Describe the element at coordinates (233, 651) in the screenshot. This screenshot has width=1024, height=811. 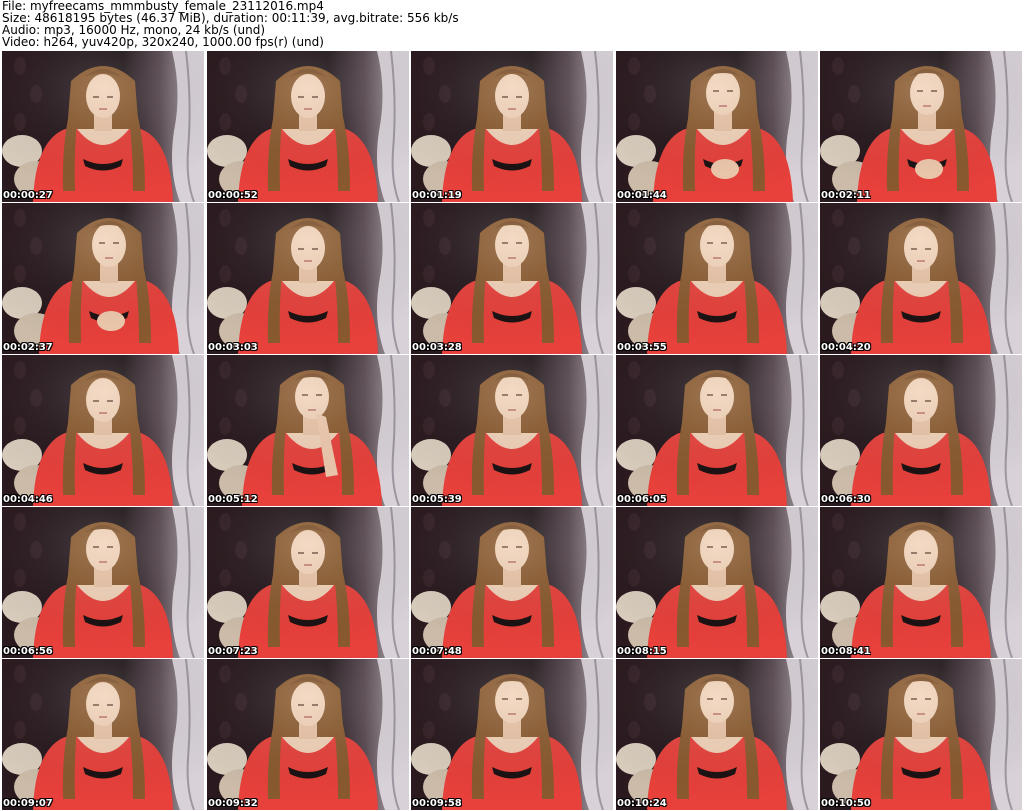
I see `thumbnail-timestamp: 00:07:23` at that location.